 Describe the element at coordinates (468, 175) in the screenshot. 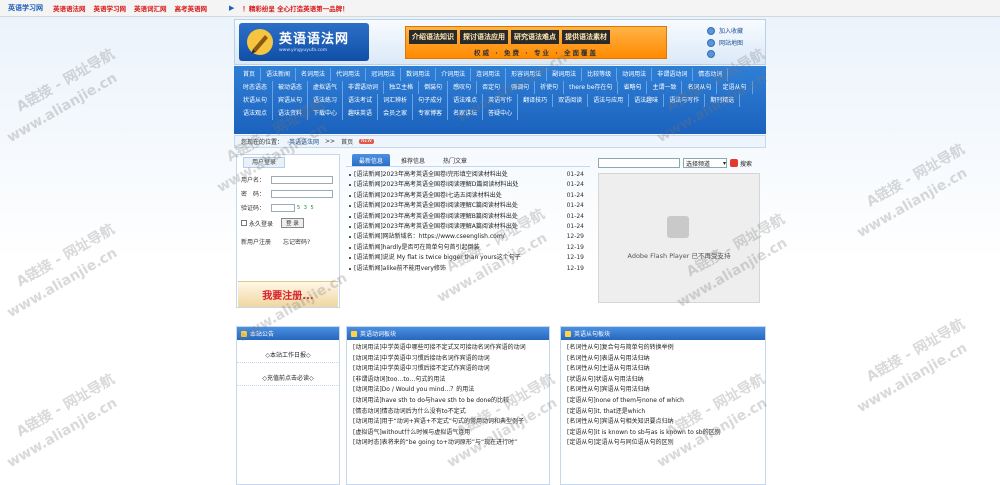

I see `news-item: [语法新闻]2023年高考英语全国卷Ⅰ完形填空阅读材料出处 01-24` at that location.